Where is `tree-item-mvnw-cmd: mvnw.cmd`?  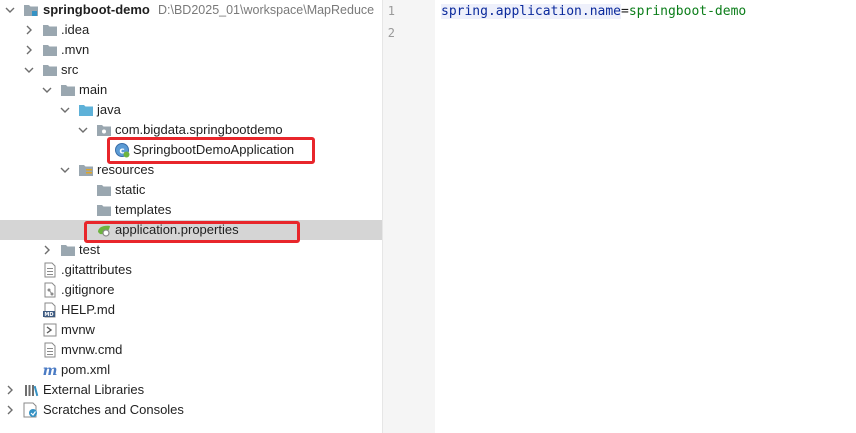
tree-item-mvnw-cmd: mvnw.cmd is located at coordinates (191, 350).